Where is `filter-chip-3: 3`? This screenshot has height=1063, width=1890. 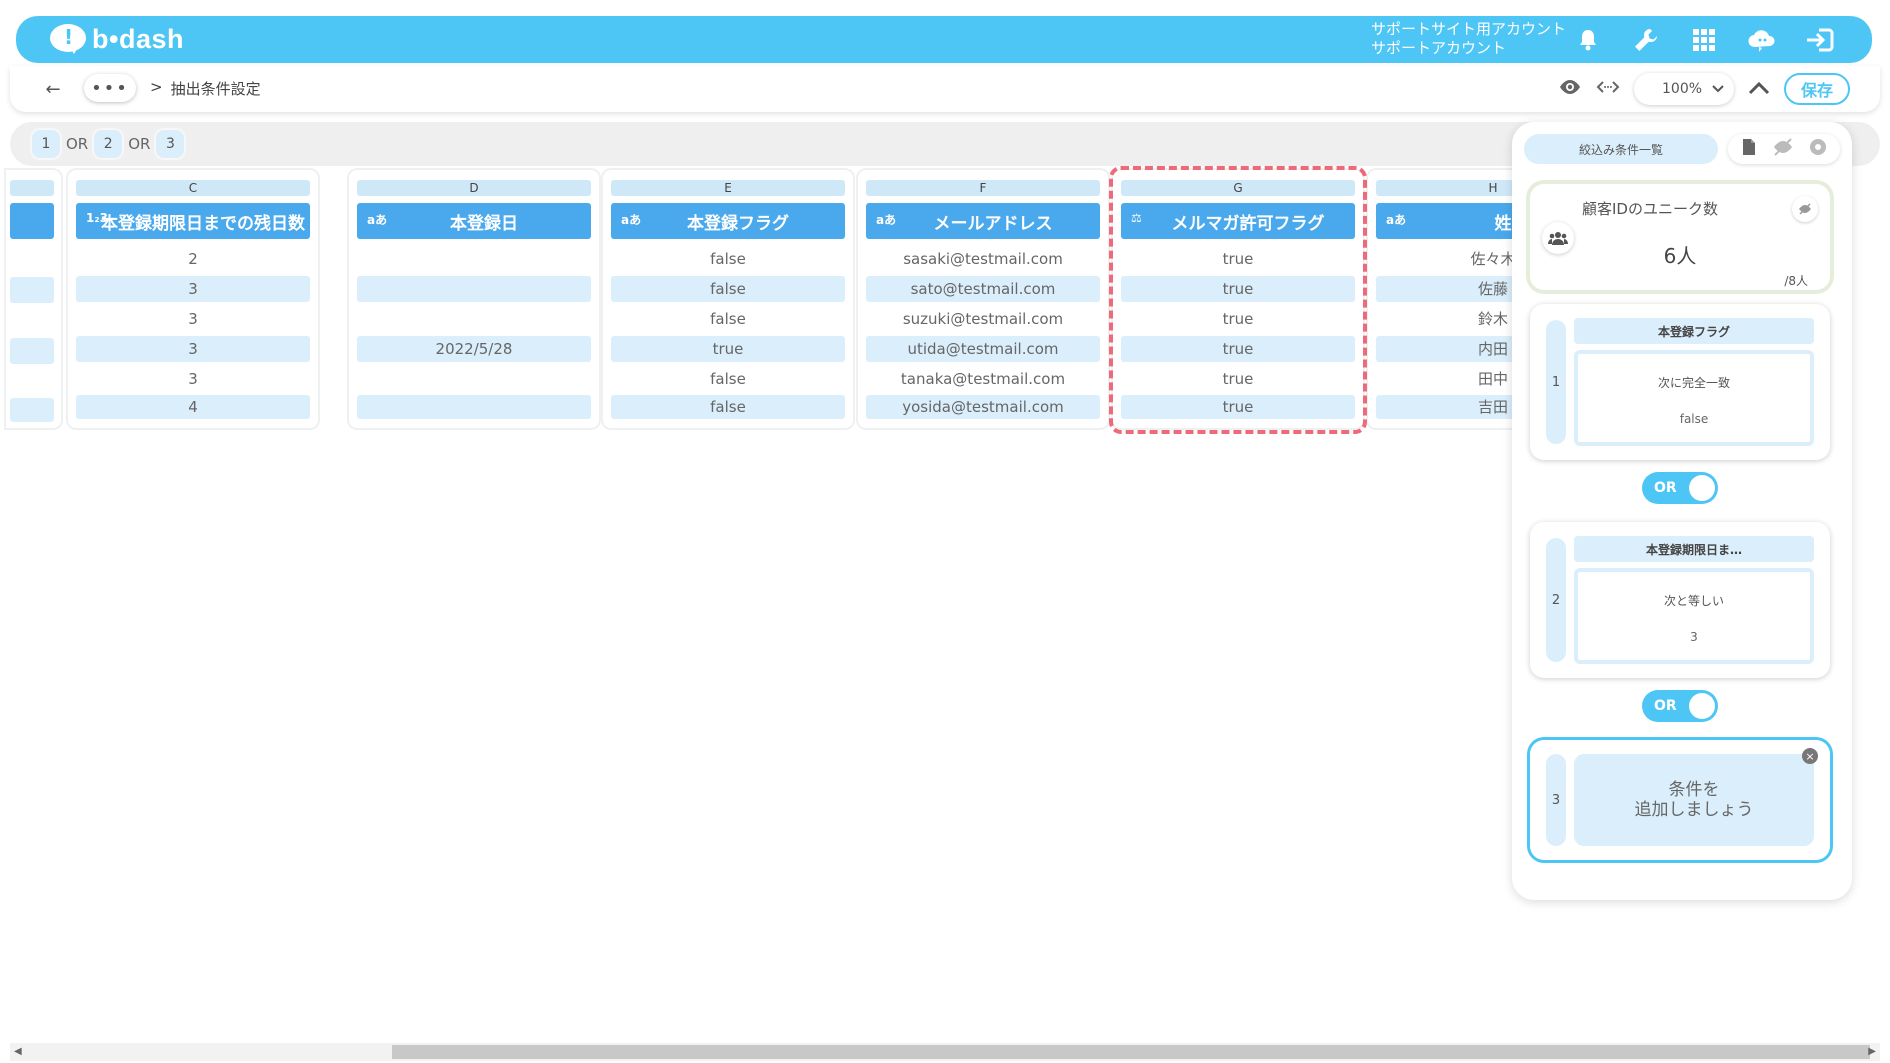 filter-chip-3: 3 is located at coordinates (170, 144).